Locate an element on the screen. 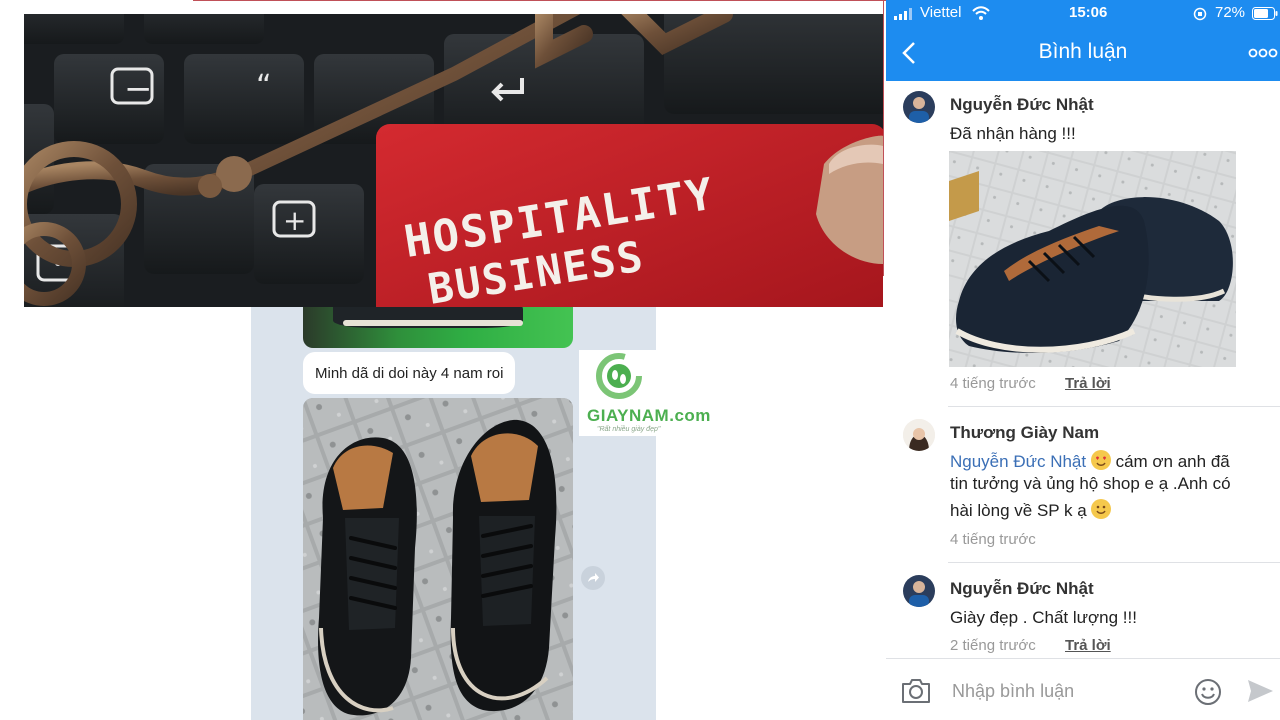 This screenshot has width=1280, height=720. rotation-lock-icon is located at coordinates (1200, 14).